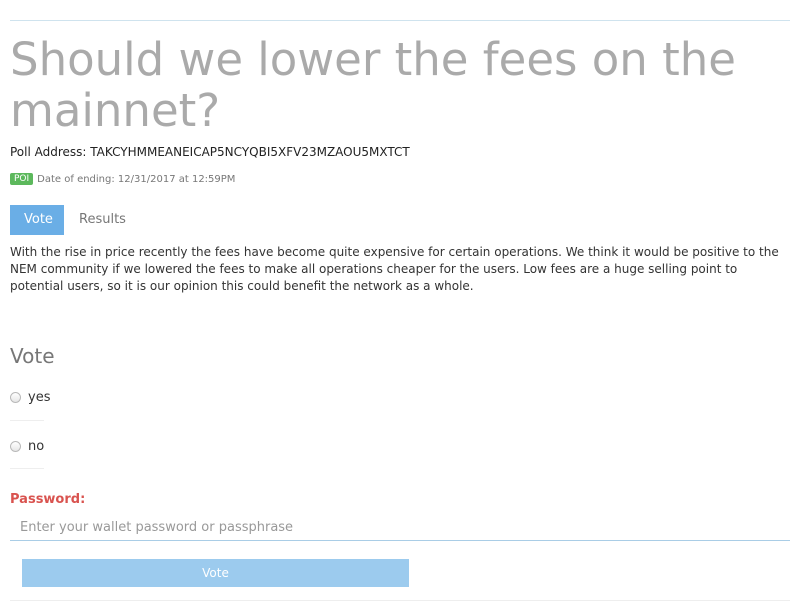 This screenshot has height=602, width=800. What do you see at coordinates (22, 179) in the screenshot?
I see `poi-badge: POI` at bounding box center [22, 179].